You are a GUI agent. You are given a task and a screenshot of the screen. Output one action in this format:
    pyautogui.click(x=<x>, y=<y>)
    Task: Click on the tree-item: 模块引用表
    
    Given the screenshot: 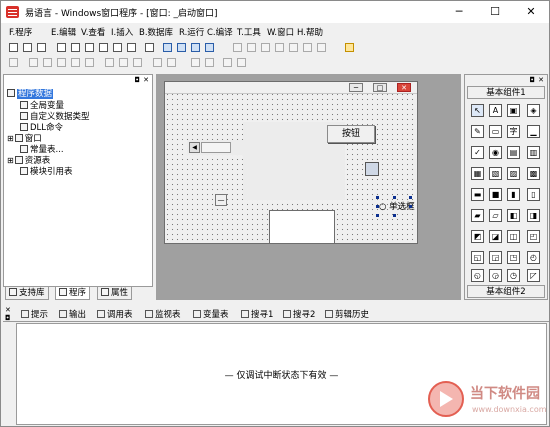 What is the action you would take?
    pyautogui.click(x=46, y=171)
    